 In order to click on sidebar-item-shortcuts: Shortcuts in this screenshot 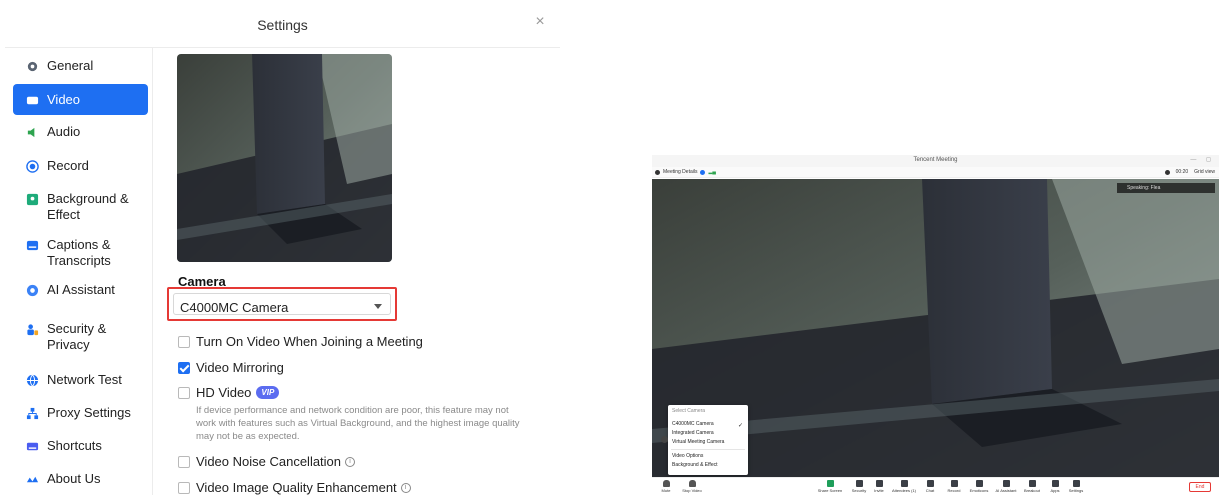, I will do `click(80, 447)`.